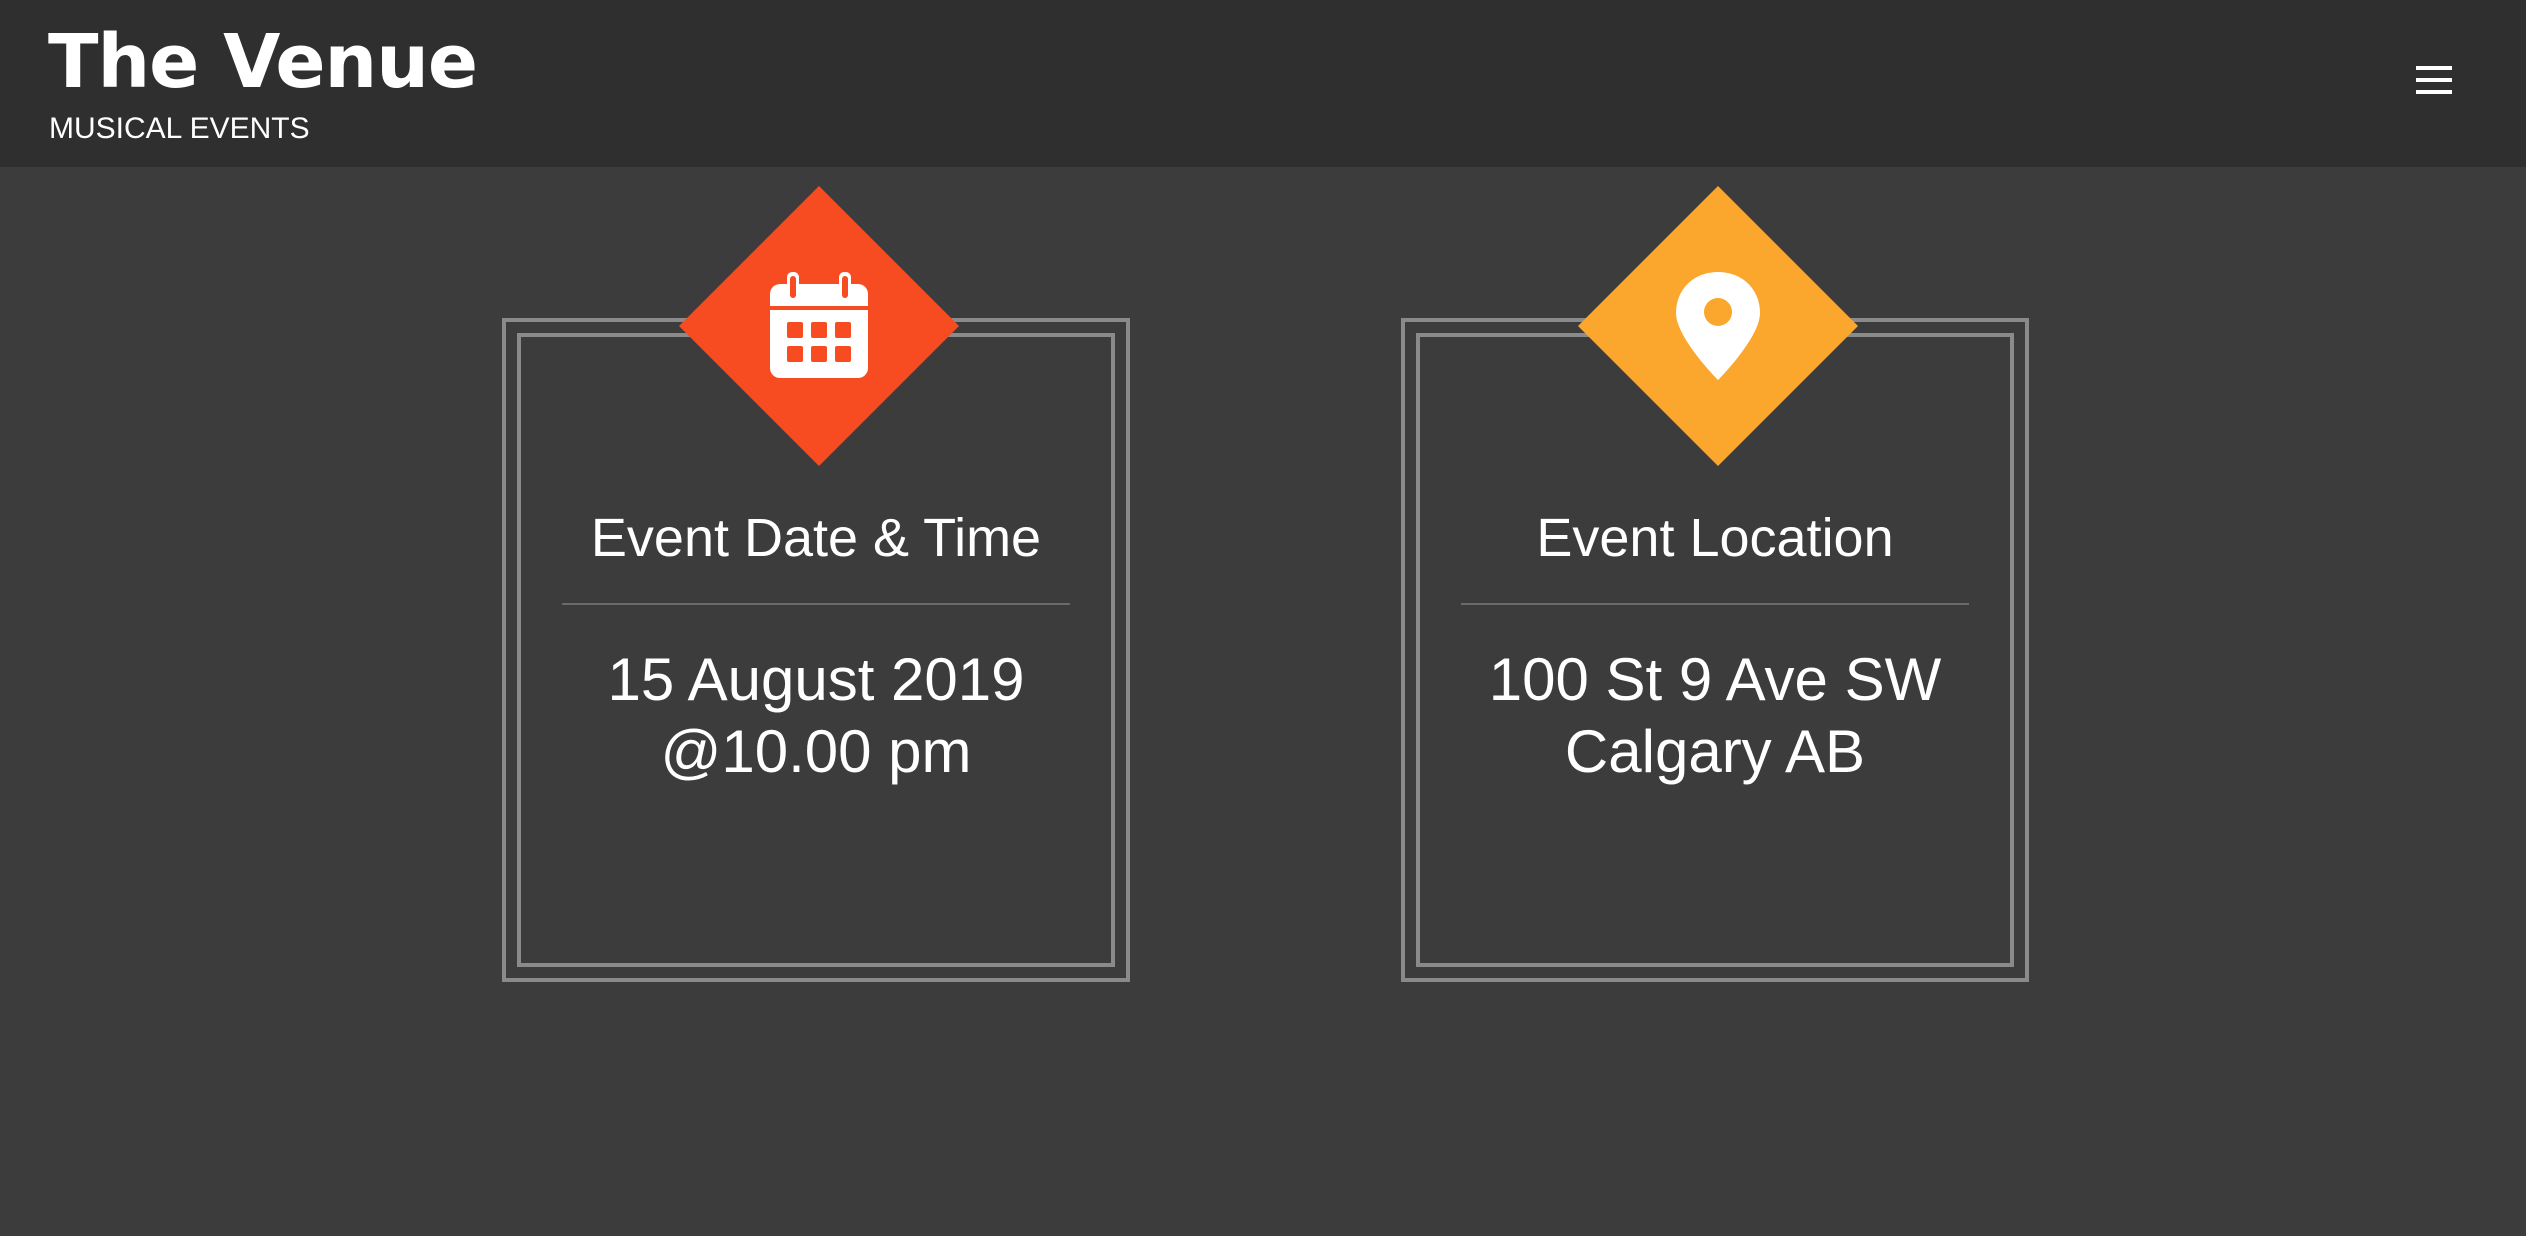 This screenshot has height=1236, width=2526. I want to click on address-line-1: 100 St 9 Ave SW, so click(1715, 679).